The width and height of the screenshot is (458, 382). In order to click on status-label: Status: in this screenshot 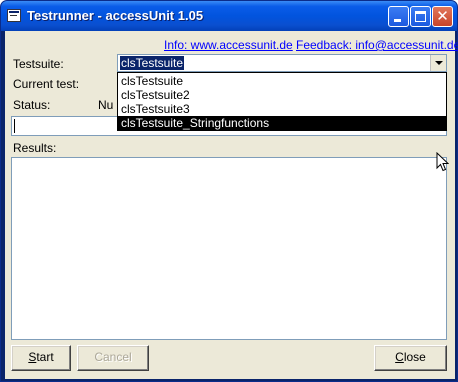, I will do `click(32, 105)`.